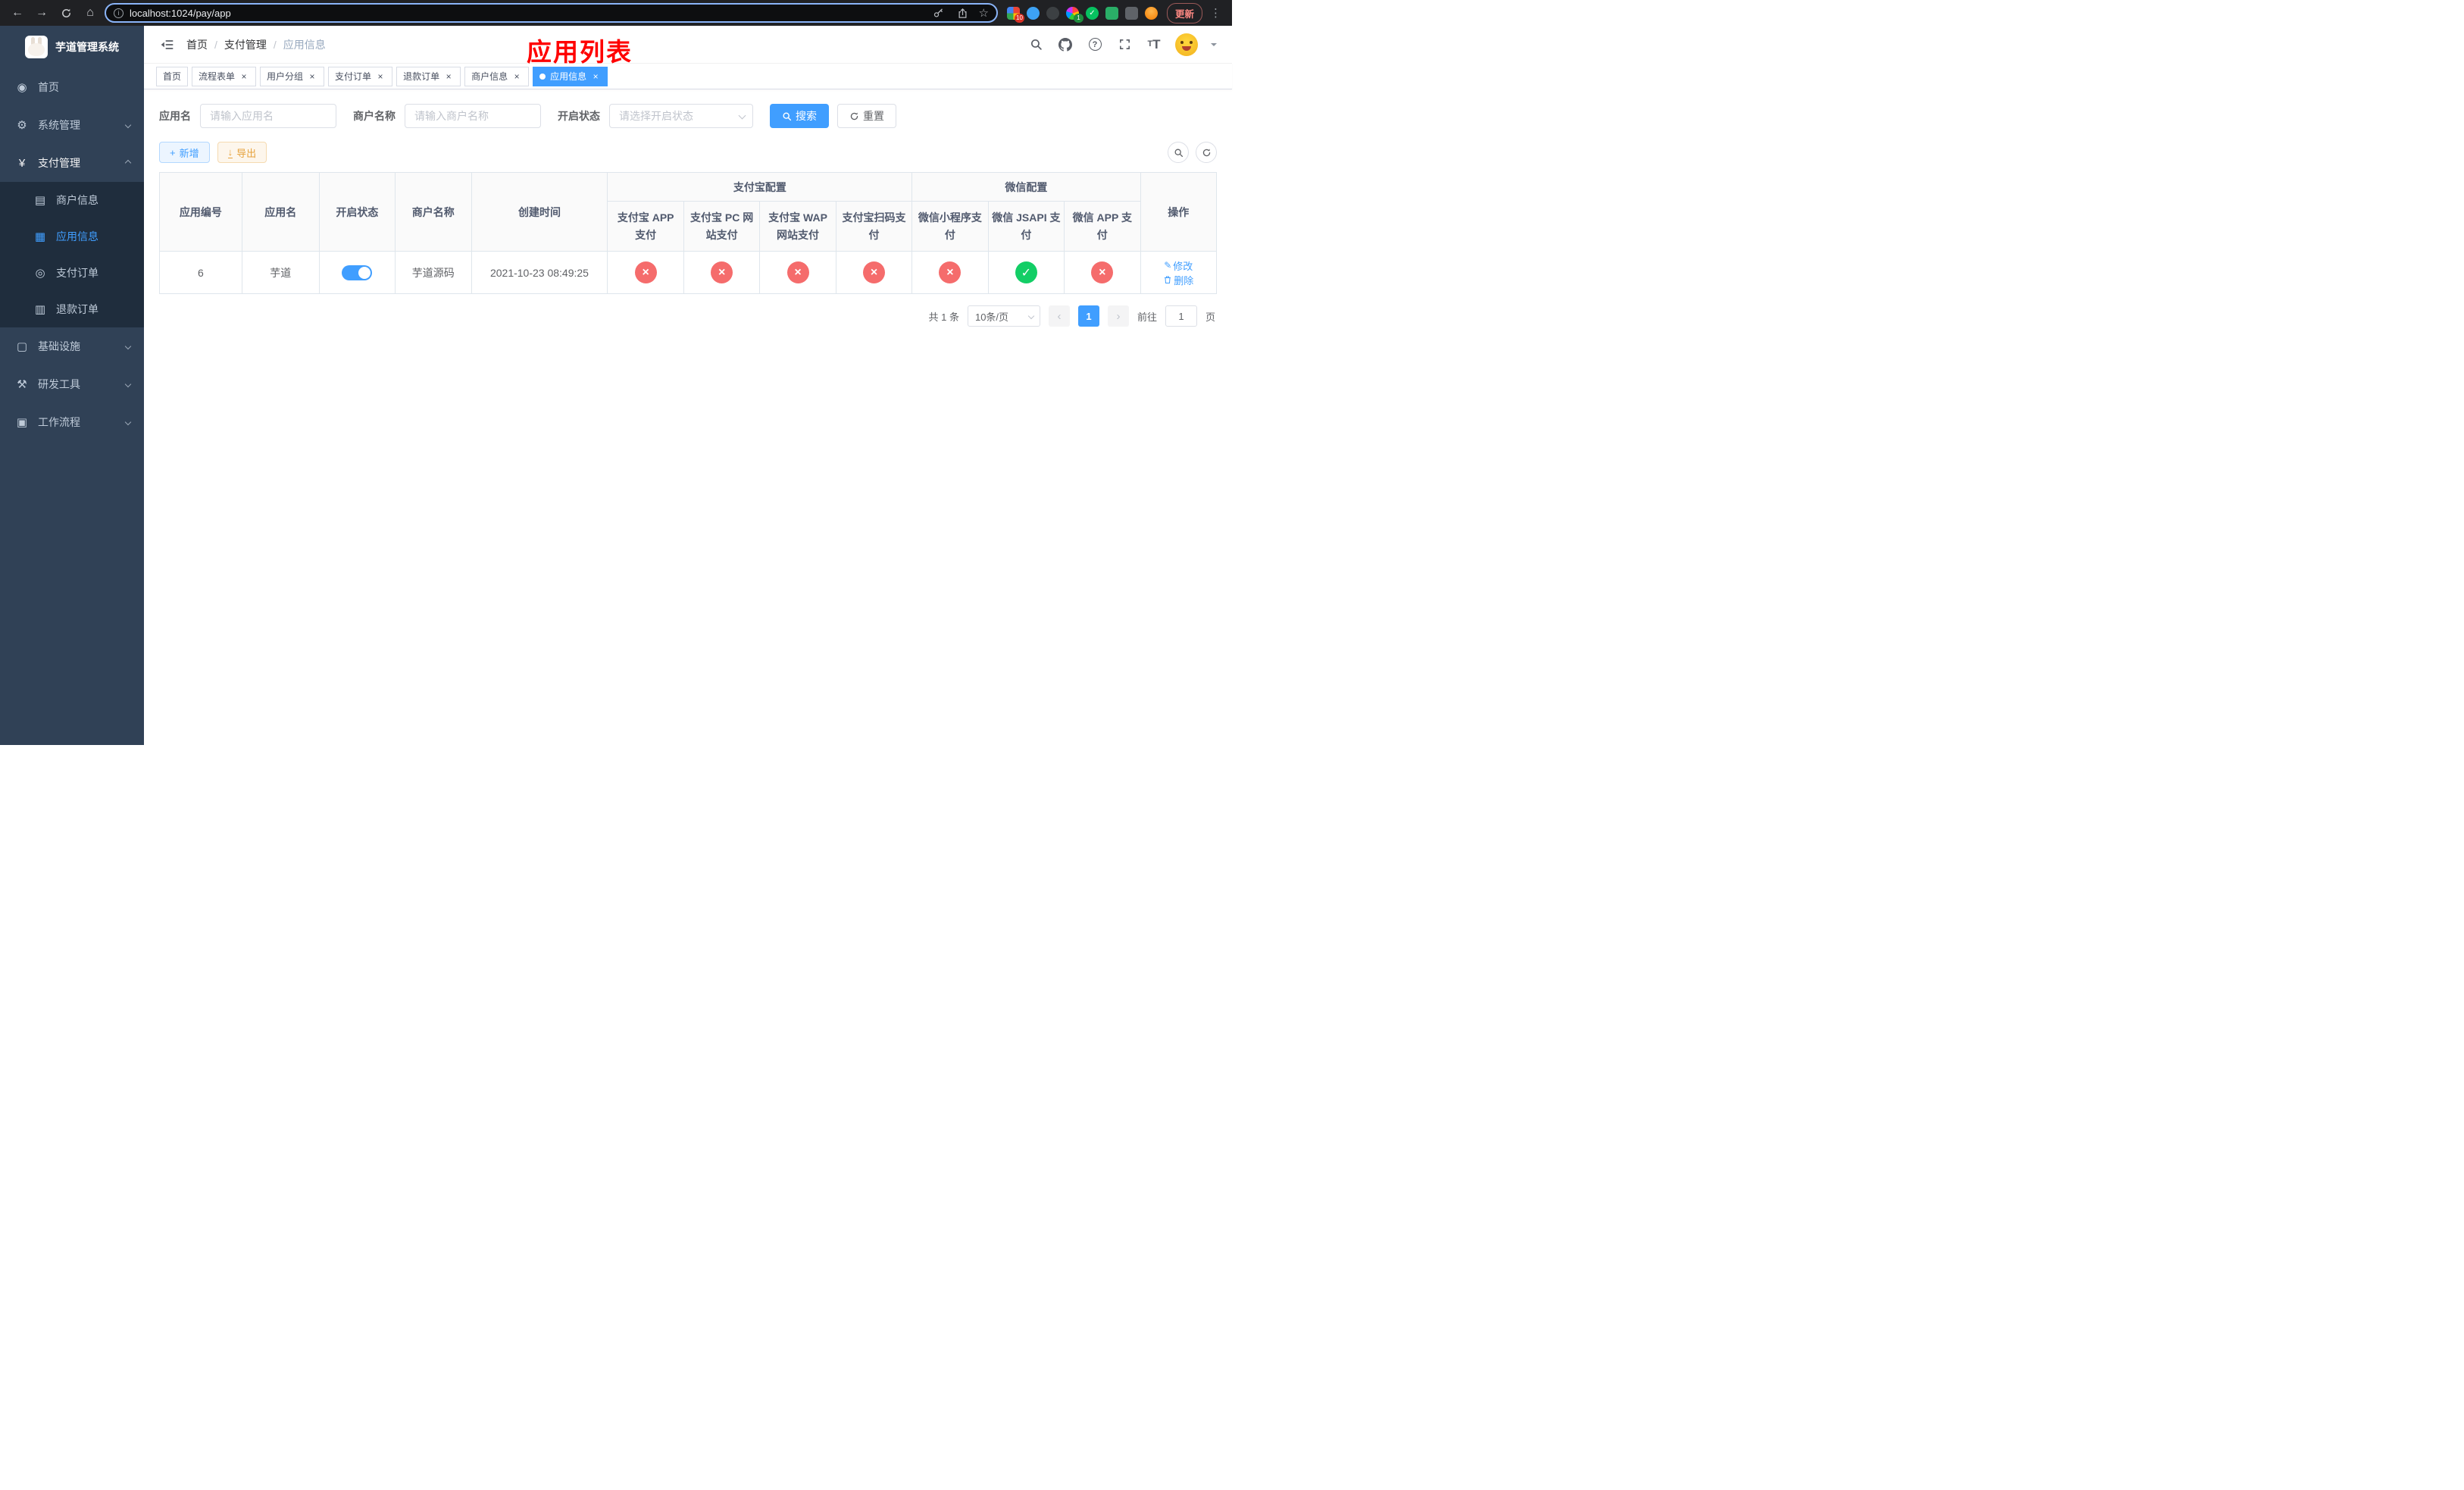 This screenshot has width=2464, height=1490. I want to click on page-size-select: 10条/页, so click(1003, 316).